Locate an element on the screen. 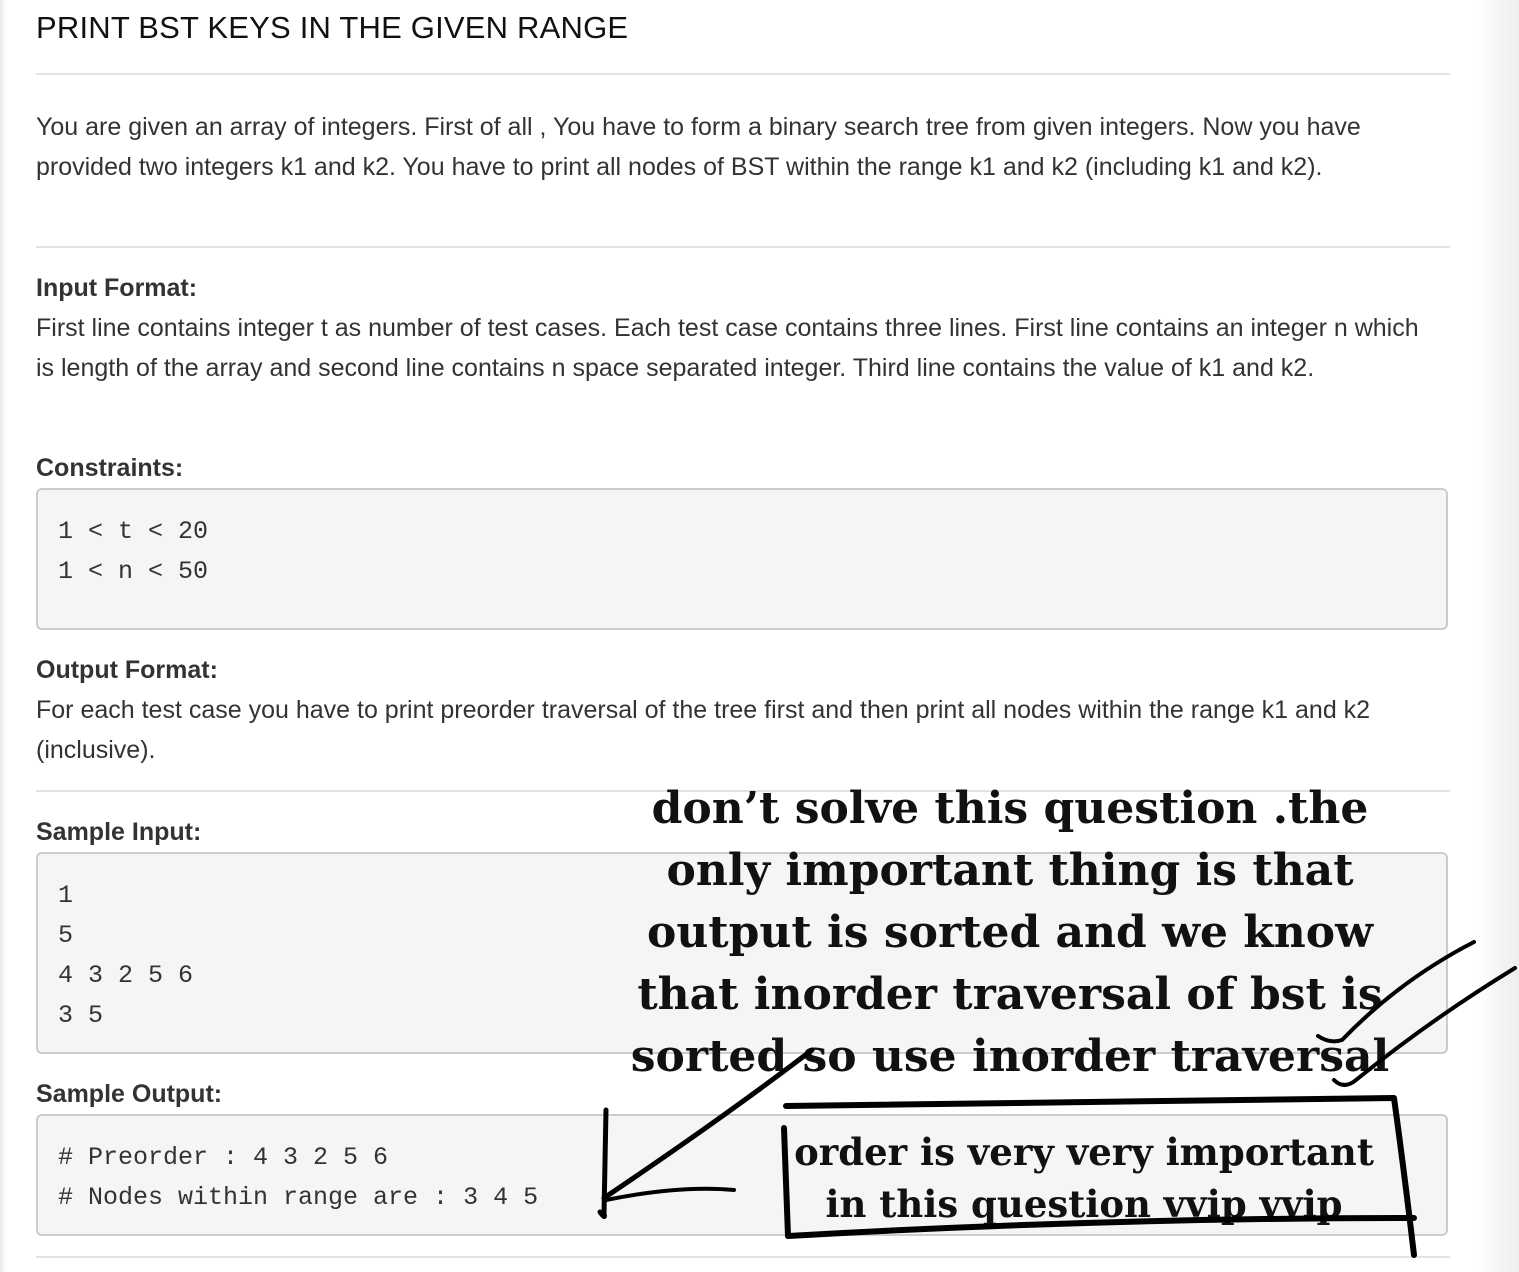 Image resolution: width=1519 pixels, height=1272 pixels. constraints-heading: Constraints: is located at coordinates (110, 468).